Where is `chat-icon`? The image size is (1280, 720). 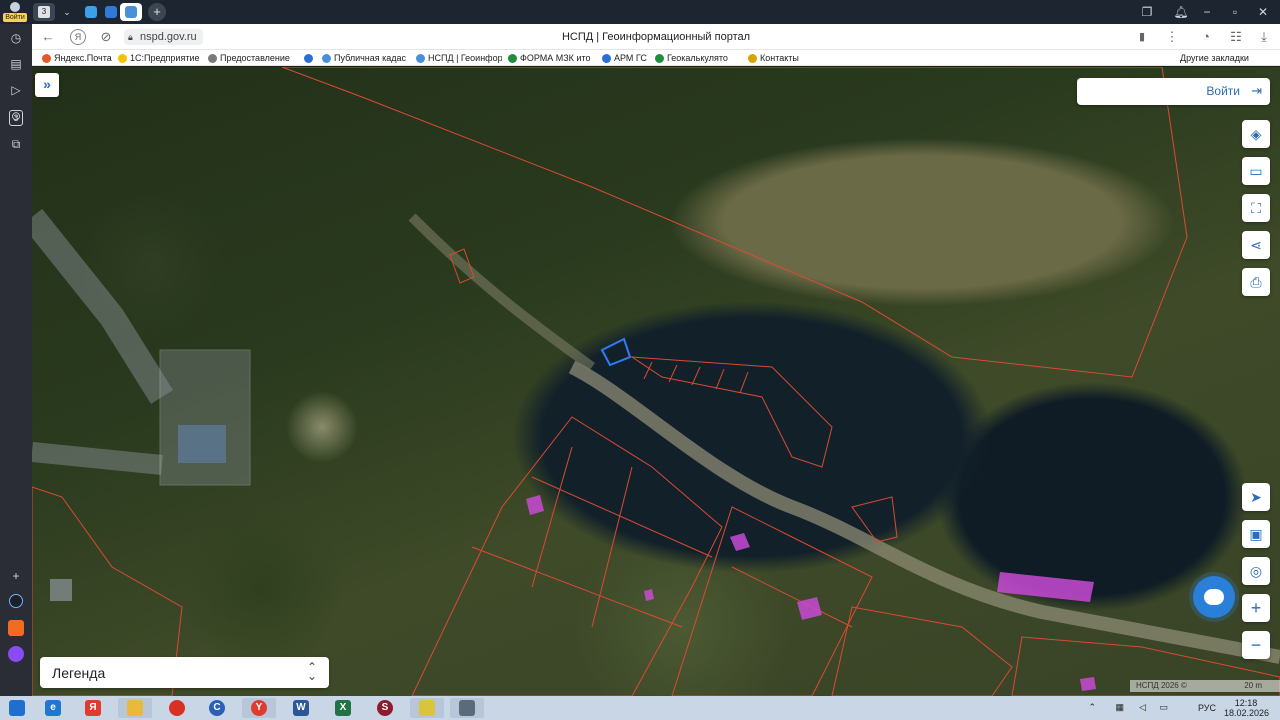
chat-icon is located at coordinates (1214, 597).